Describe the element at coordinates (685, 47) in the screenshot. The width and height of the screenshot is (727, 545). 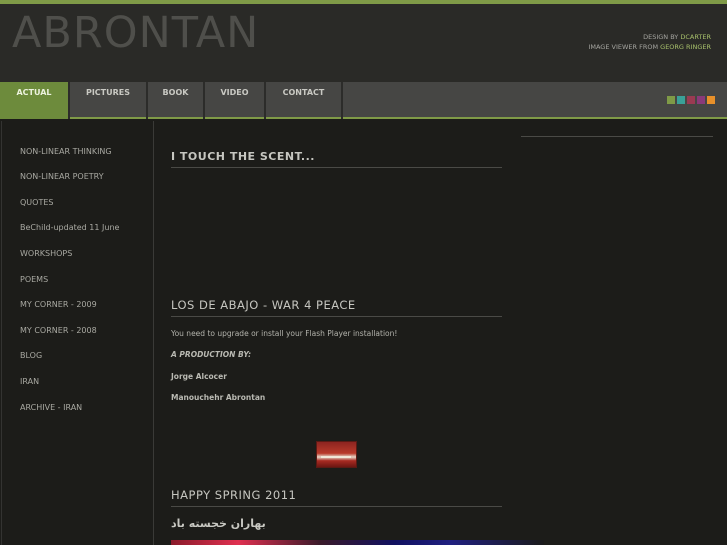
I see `credit-viewer-link: GEORG RINGER` at that location.